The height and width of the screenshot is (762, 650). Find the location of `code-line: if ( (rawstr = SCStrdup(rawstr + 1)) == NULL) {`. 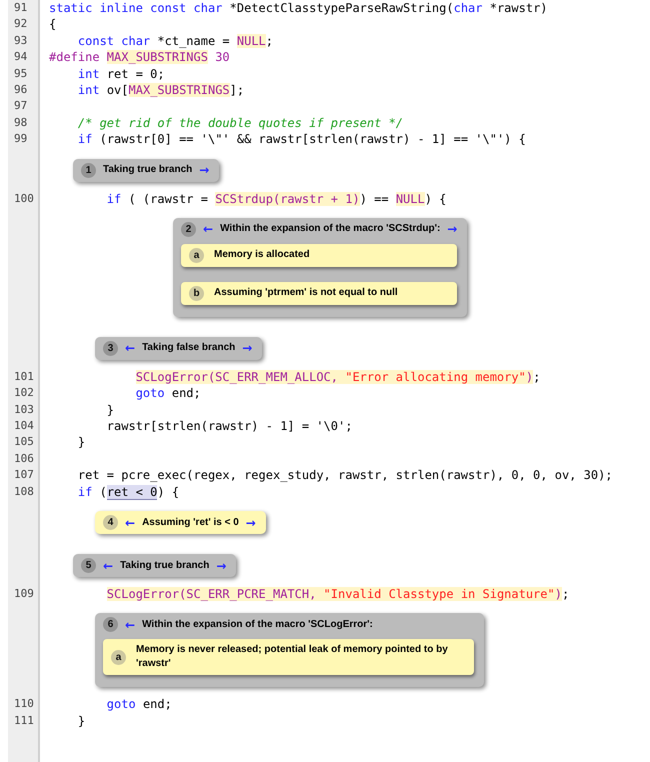

code-line: if ( (rawstr = SCStrdup(rawstr + 1)) == NULL) { is located at coordinates (276, 198).